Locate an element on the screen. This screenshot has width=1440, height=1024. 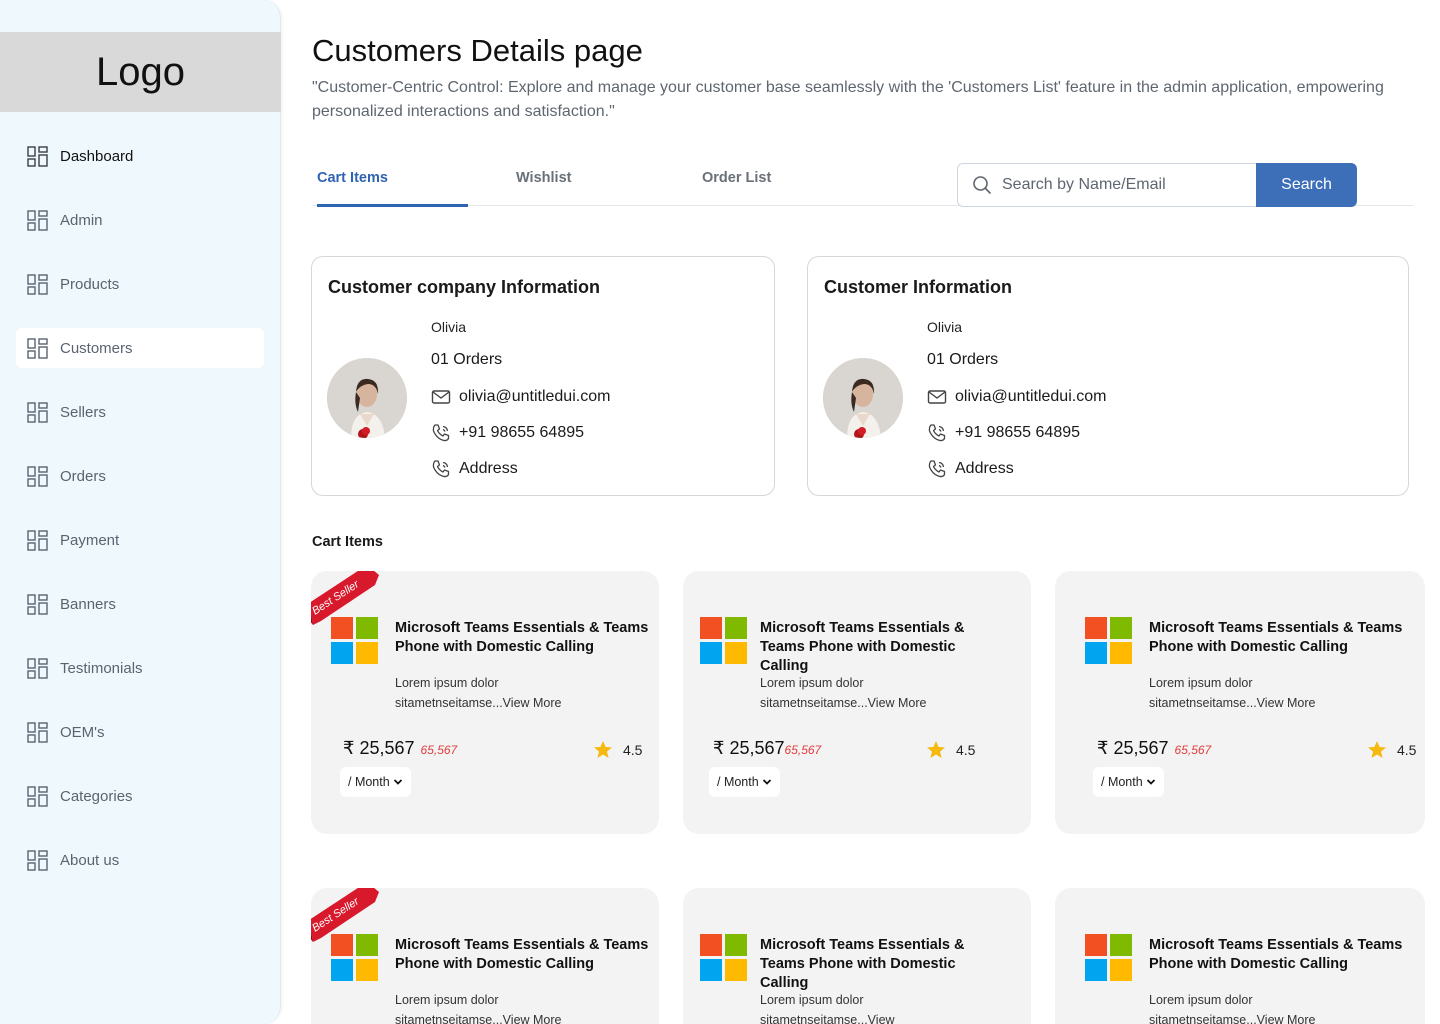
sidebar-item-label: Customers is located at coordinates (96, 348).